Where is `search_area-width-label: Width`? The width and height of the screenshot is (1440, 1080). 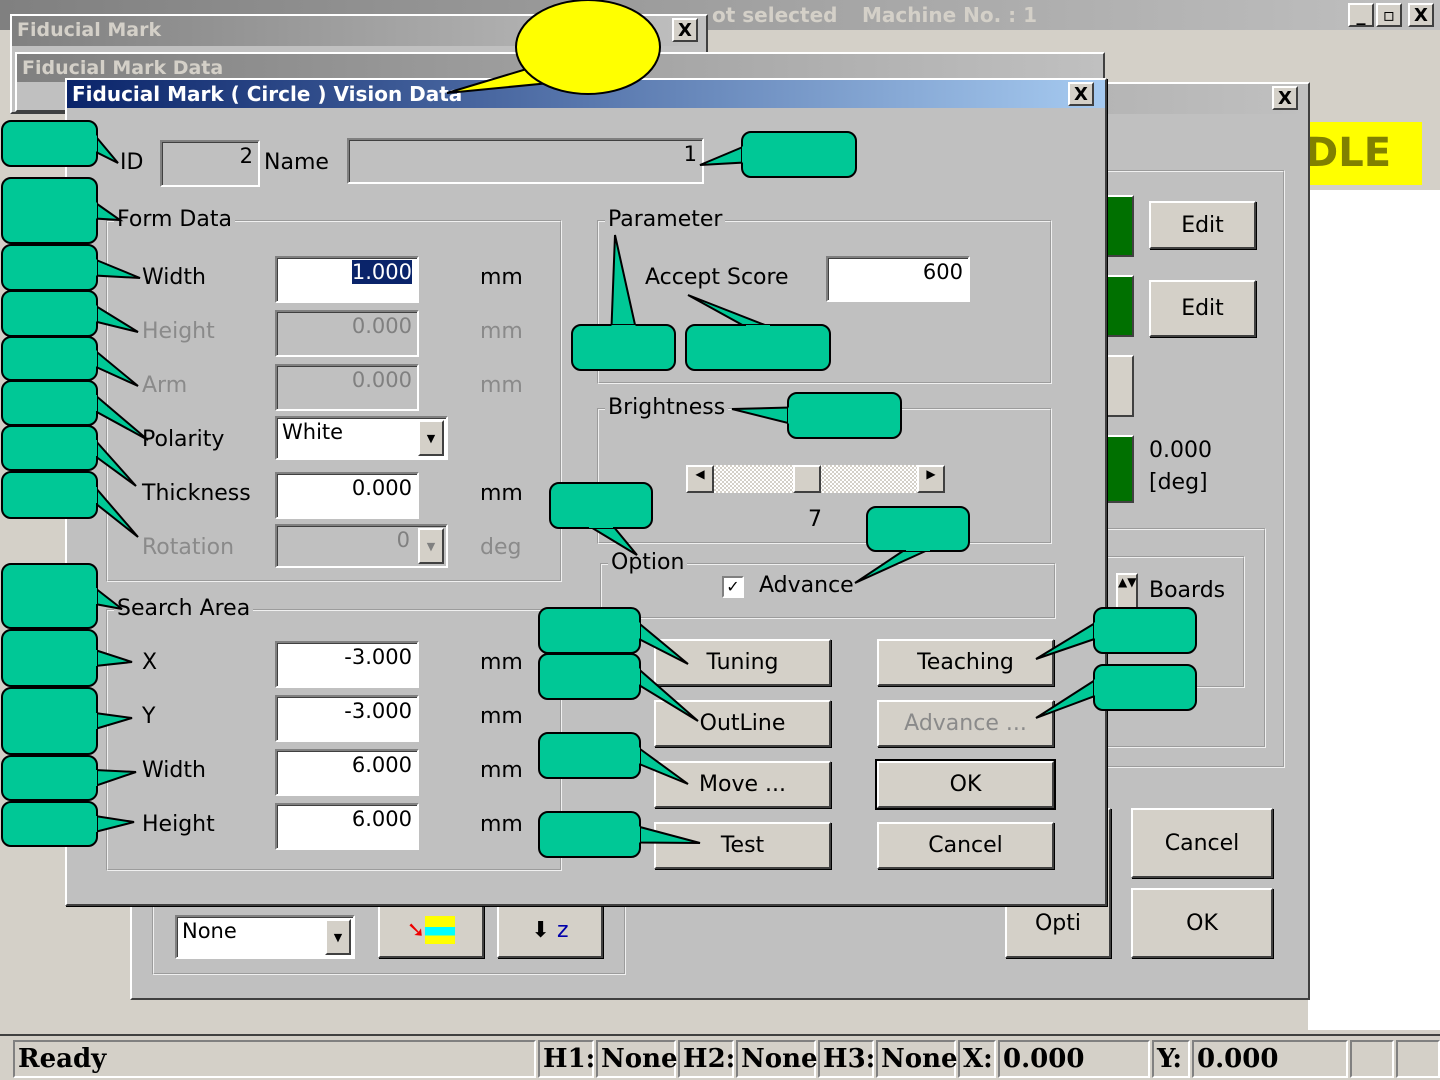 search_area-width-label: Width is located at coordinates (174, 770).